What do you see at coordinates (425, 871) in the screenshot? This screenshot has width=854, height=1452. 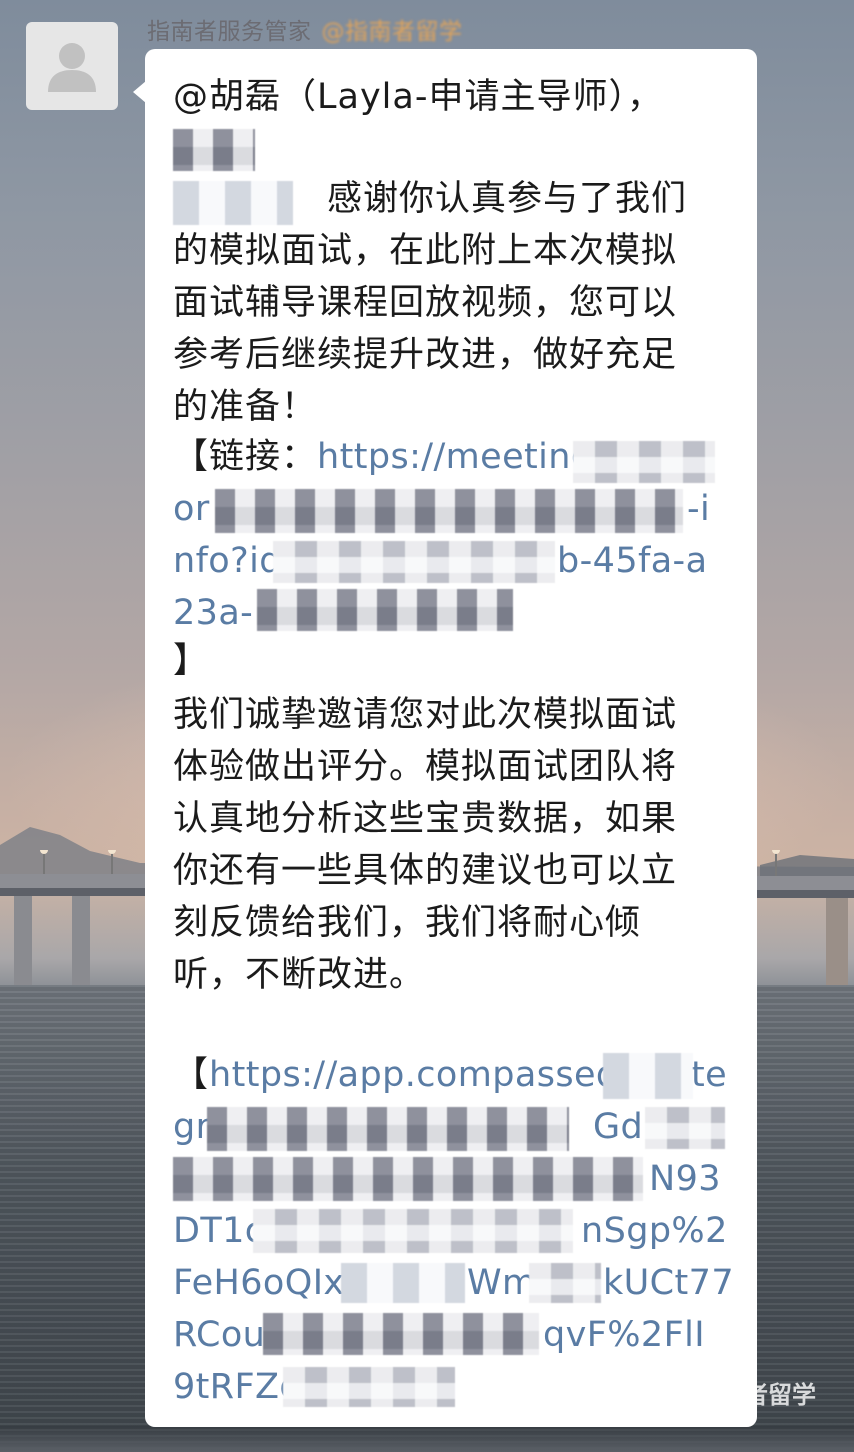 I see `invite-line-4: 你还有一些具体的建议也可以立` at bounding box center [425, 871].